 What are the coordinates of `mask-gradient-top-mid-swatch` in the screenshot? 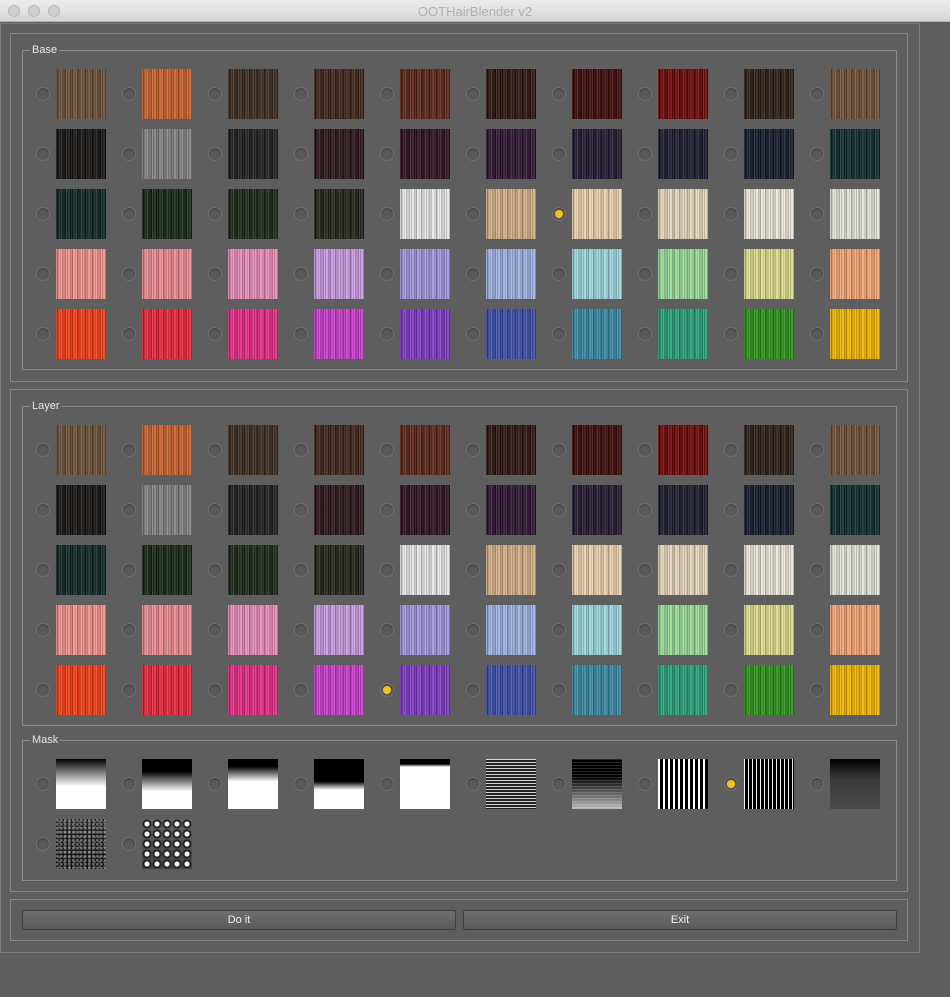 It's located at (167, 784).